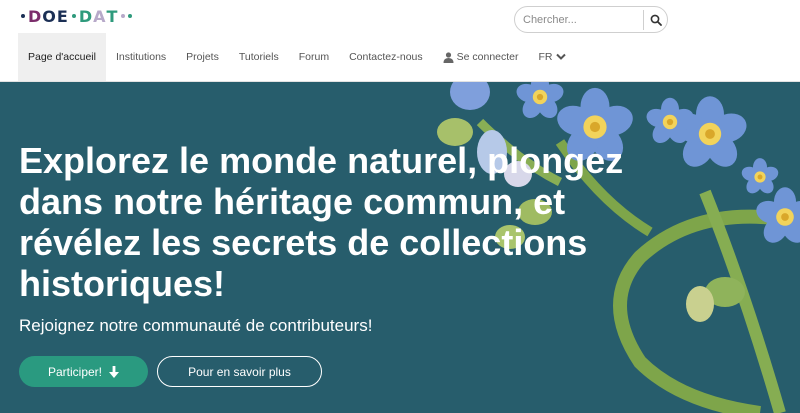 Image resolution: width=800 pixels, height=413 pixels. What do you see at coordinates (545, 57) in the screenshot?
I see `nav-item-label: FR` at bounding box center [545, 57].